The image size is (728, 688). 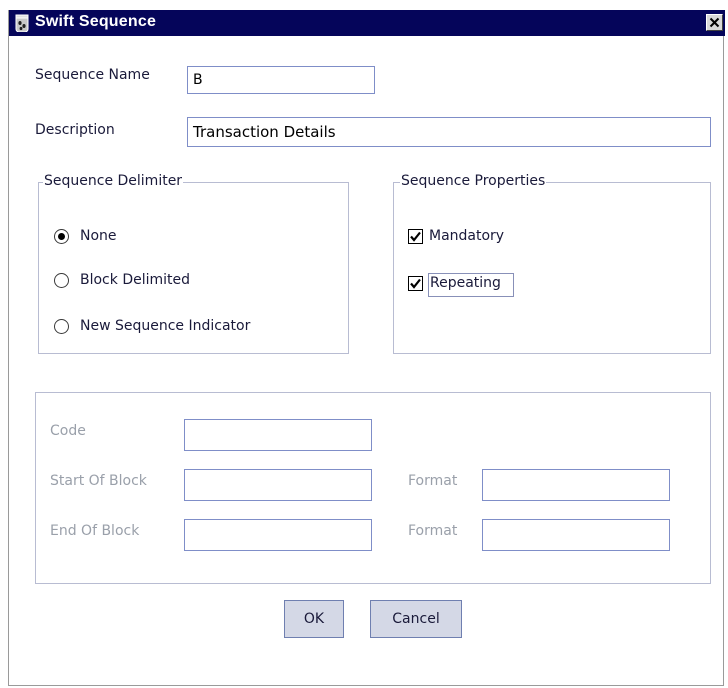 I want to click on radio-block-delimited-indicator, so click(x=61, y=280).